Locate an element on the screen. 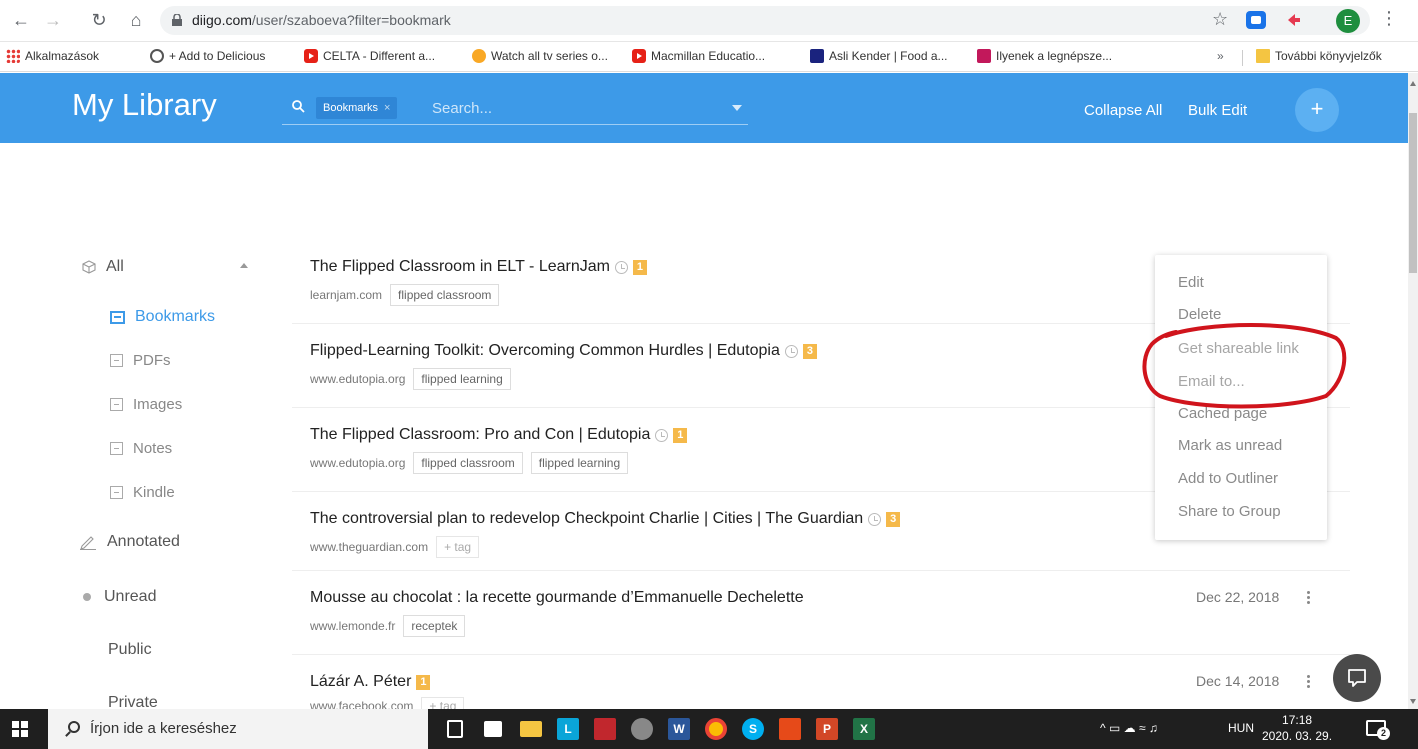  sidebar-item-all: All is located at coordinates (103, 267).